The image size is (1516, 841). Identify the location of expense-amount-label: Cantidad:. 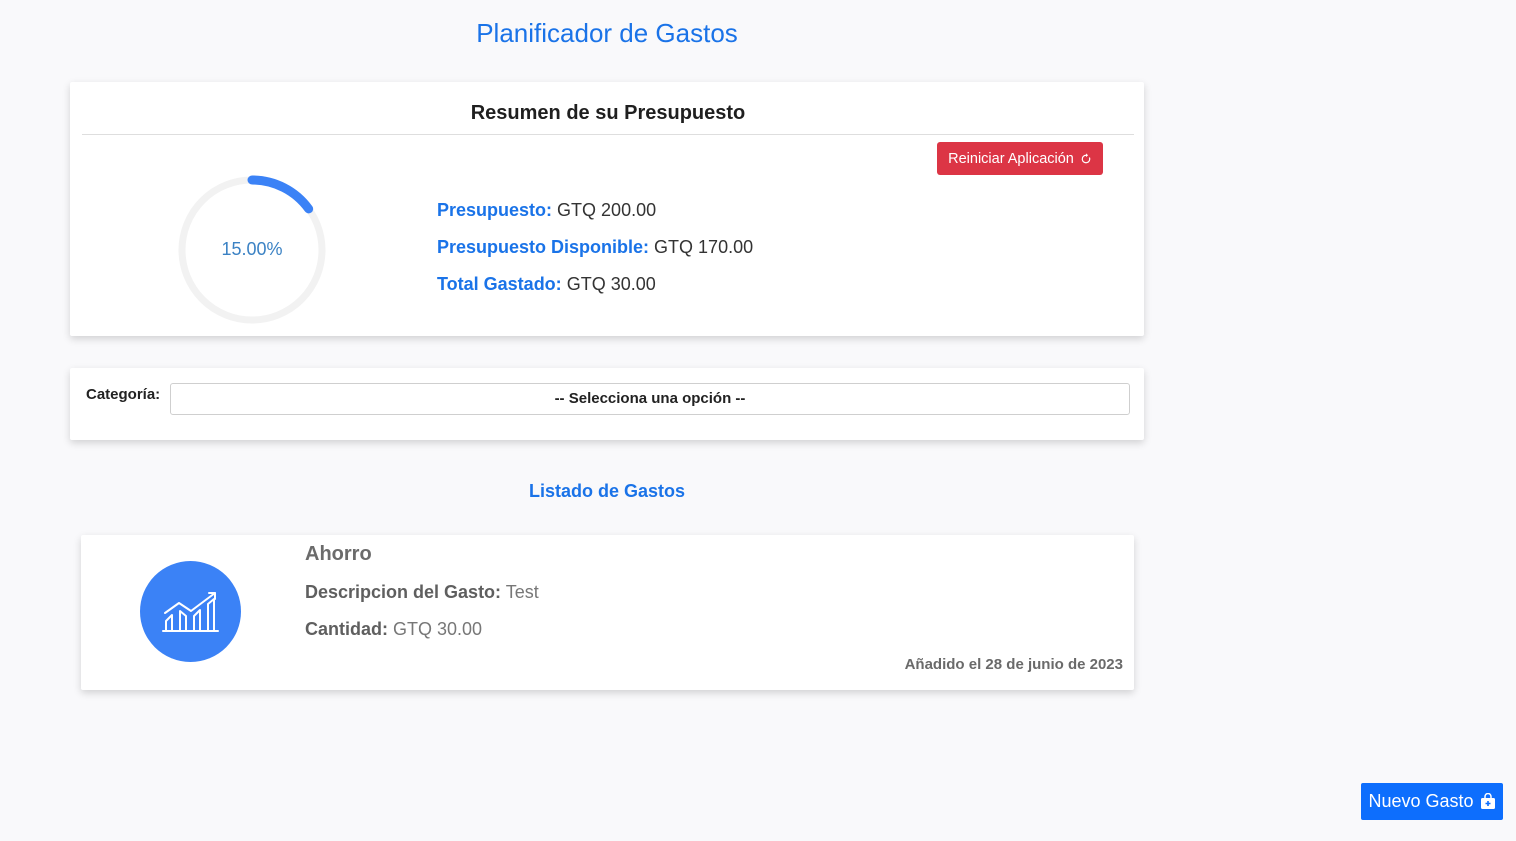
(346, 629).